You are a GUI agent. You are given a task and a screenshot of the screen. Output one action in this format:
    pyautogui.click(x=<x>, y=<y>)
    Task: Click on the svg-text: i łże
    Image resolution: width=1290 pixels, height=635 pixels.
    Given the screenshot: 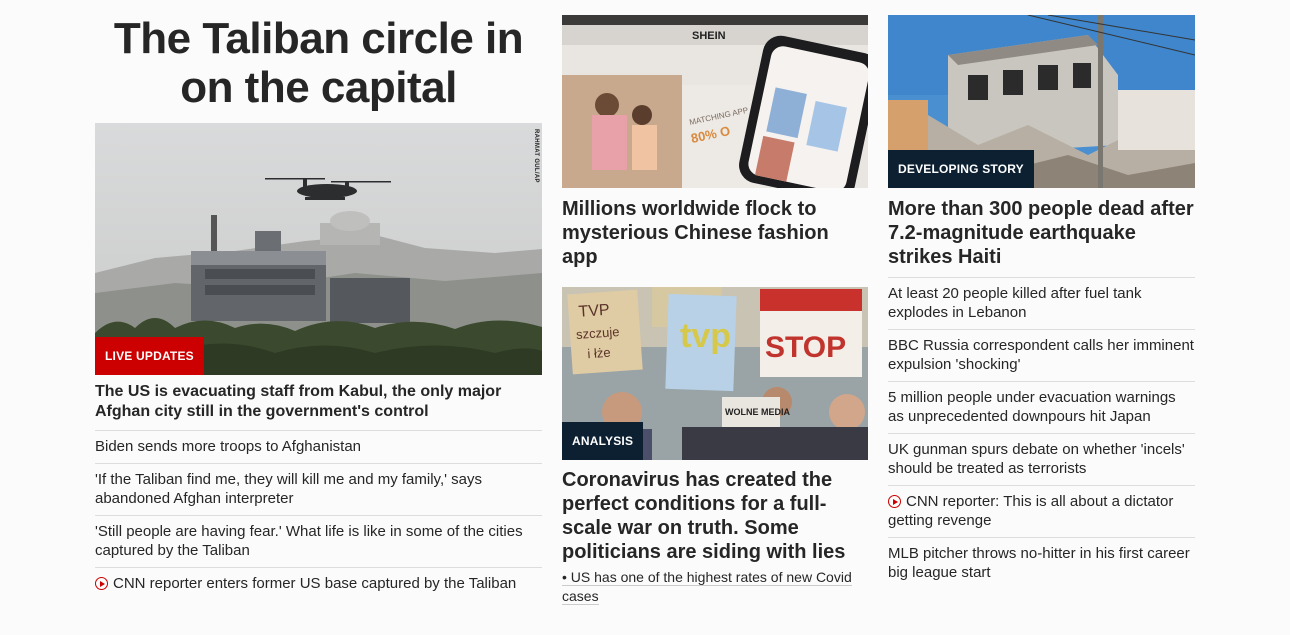 What is the action you would take?
    pyautogui.click(x=599, y=353)
    